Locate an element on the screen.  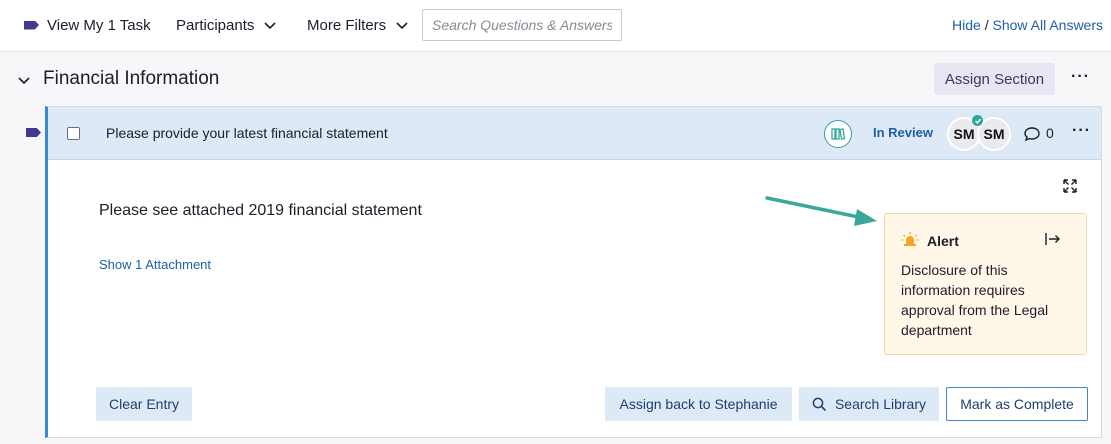
search-library-button: Search Library is located at coordinates (869, 404).